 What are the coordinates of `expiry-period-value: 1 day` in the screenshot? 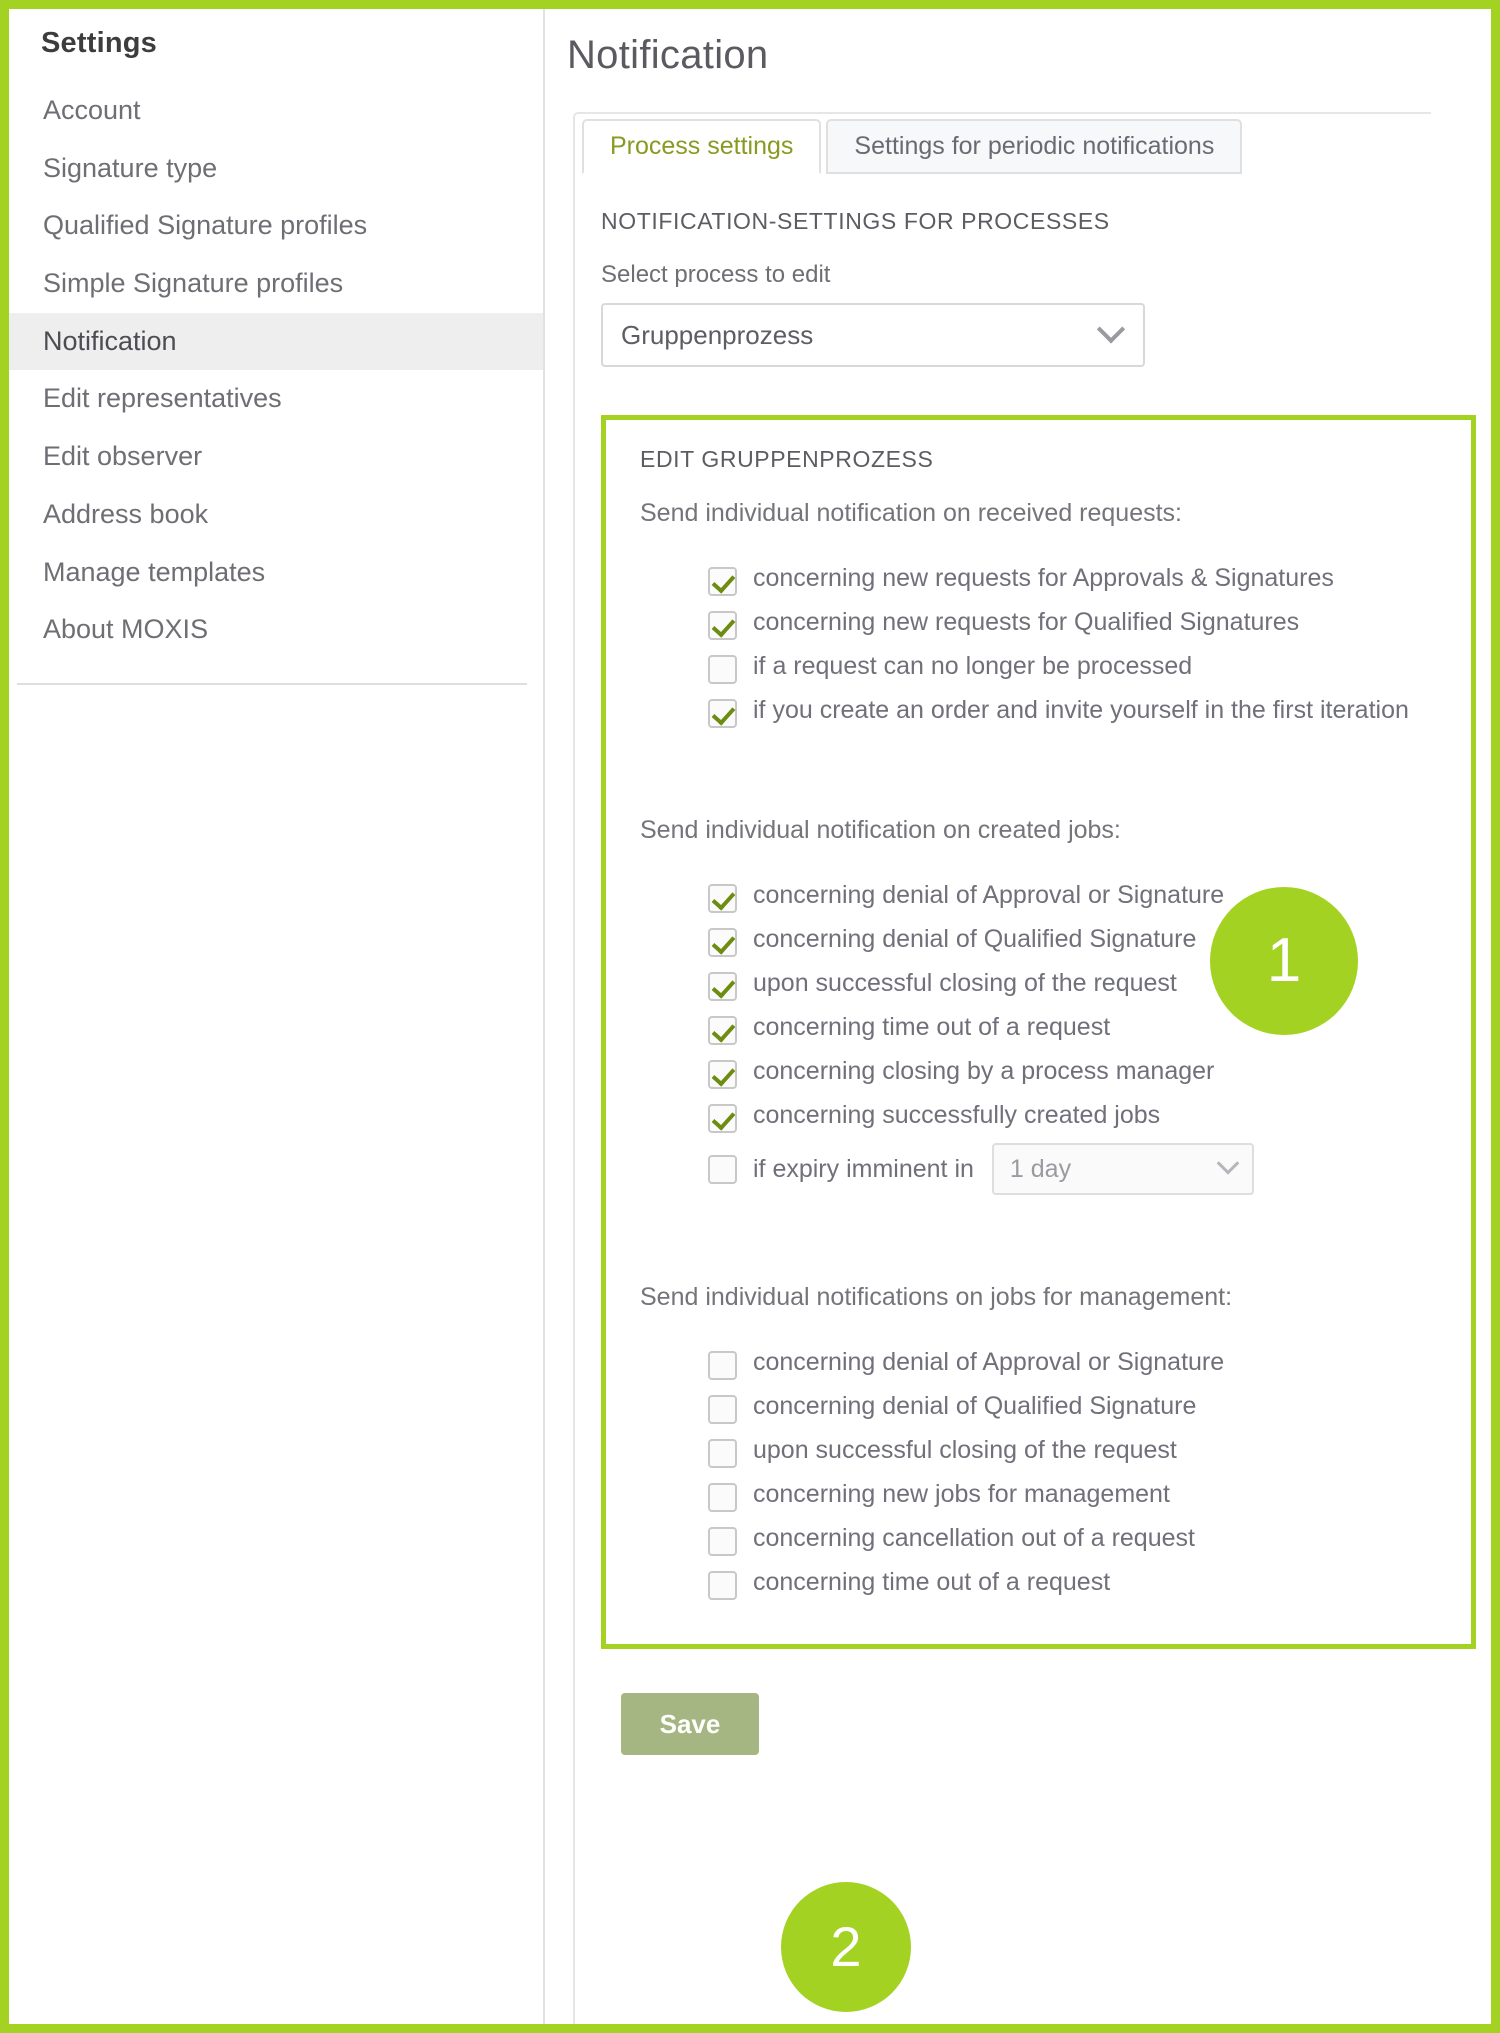 It's located at (1040, 1168).